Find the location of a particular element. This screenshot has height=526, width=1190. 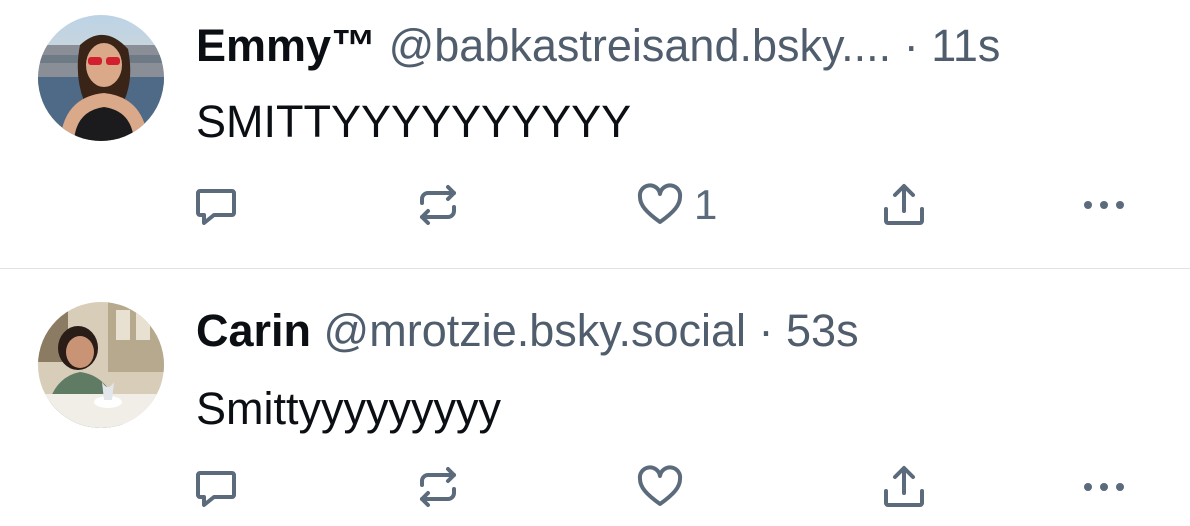

like-button is located at coordinates (665, 487).